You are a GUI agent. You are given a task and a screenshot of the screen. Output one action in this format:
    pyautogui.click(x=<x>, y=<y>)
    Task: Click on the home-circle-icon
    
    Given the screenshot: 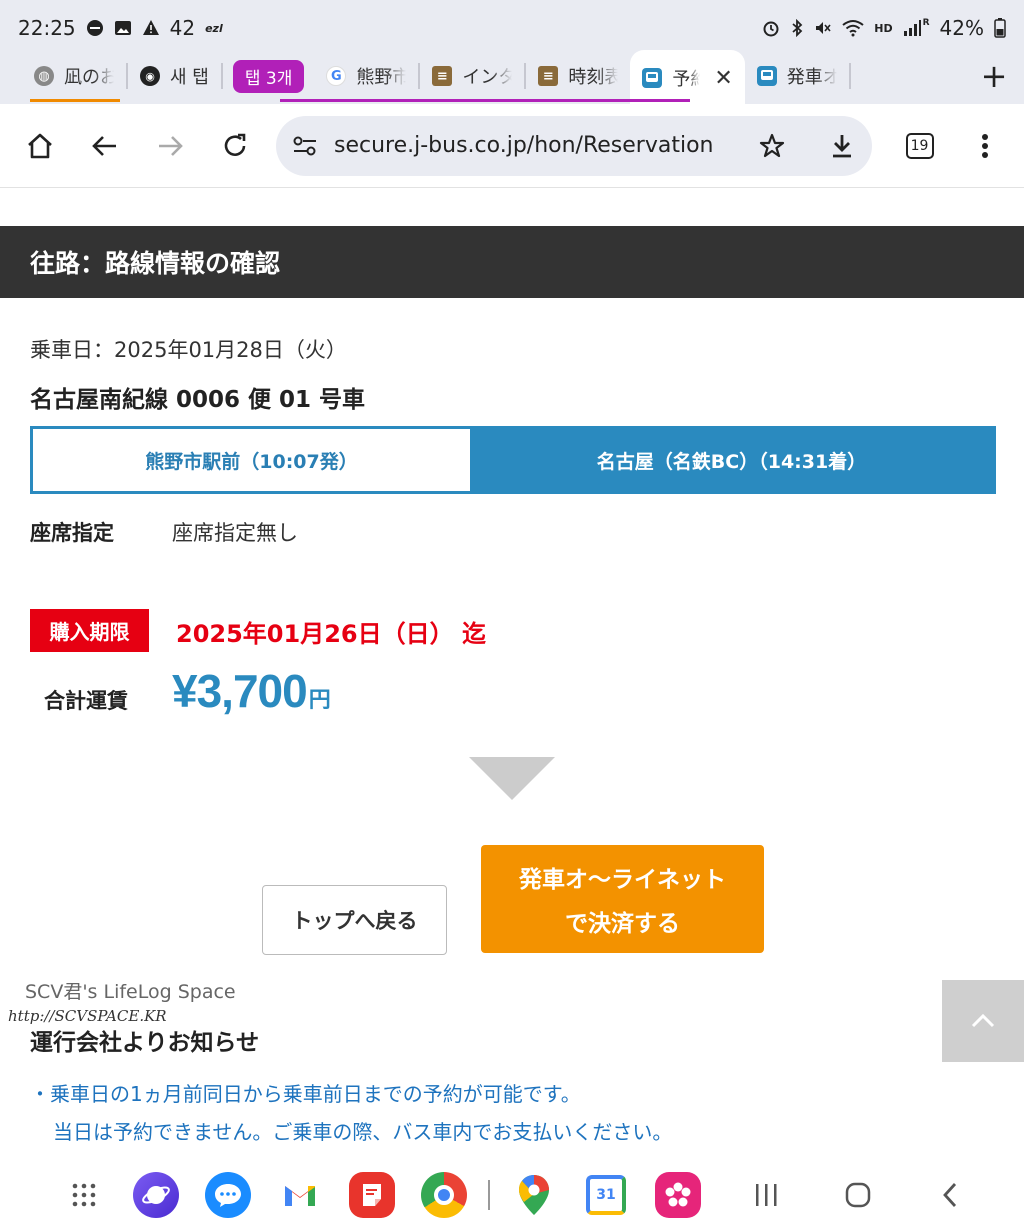 What is the action you would take?
    pyautogui.click(x=858, y=1195)
    